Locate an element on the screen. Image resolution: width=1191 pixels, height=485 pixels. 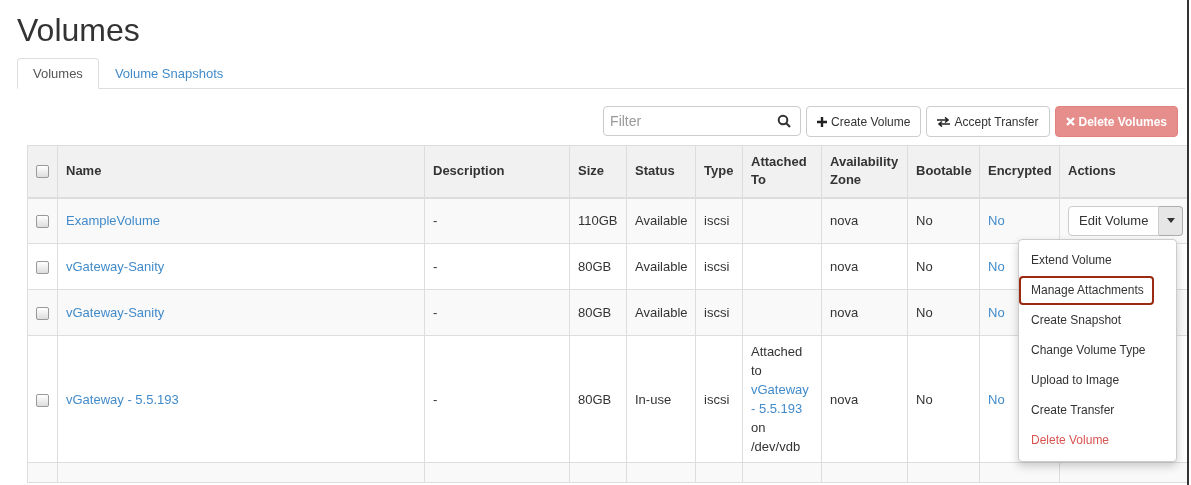
close-icon is located at coordinates (1070, 121).